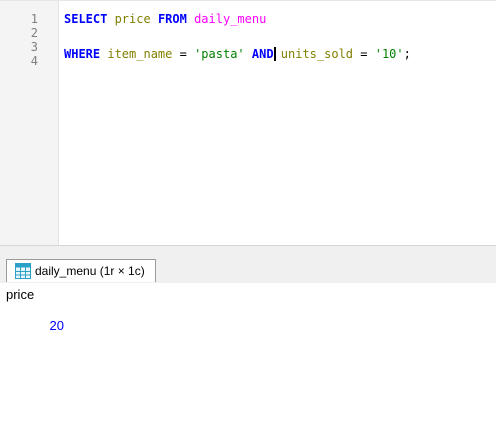 The image size is (496, 445). I want to click on operator-equals-2: =, so click(364, 54).